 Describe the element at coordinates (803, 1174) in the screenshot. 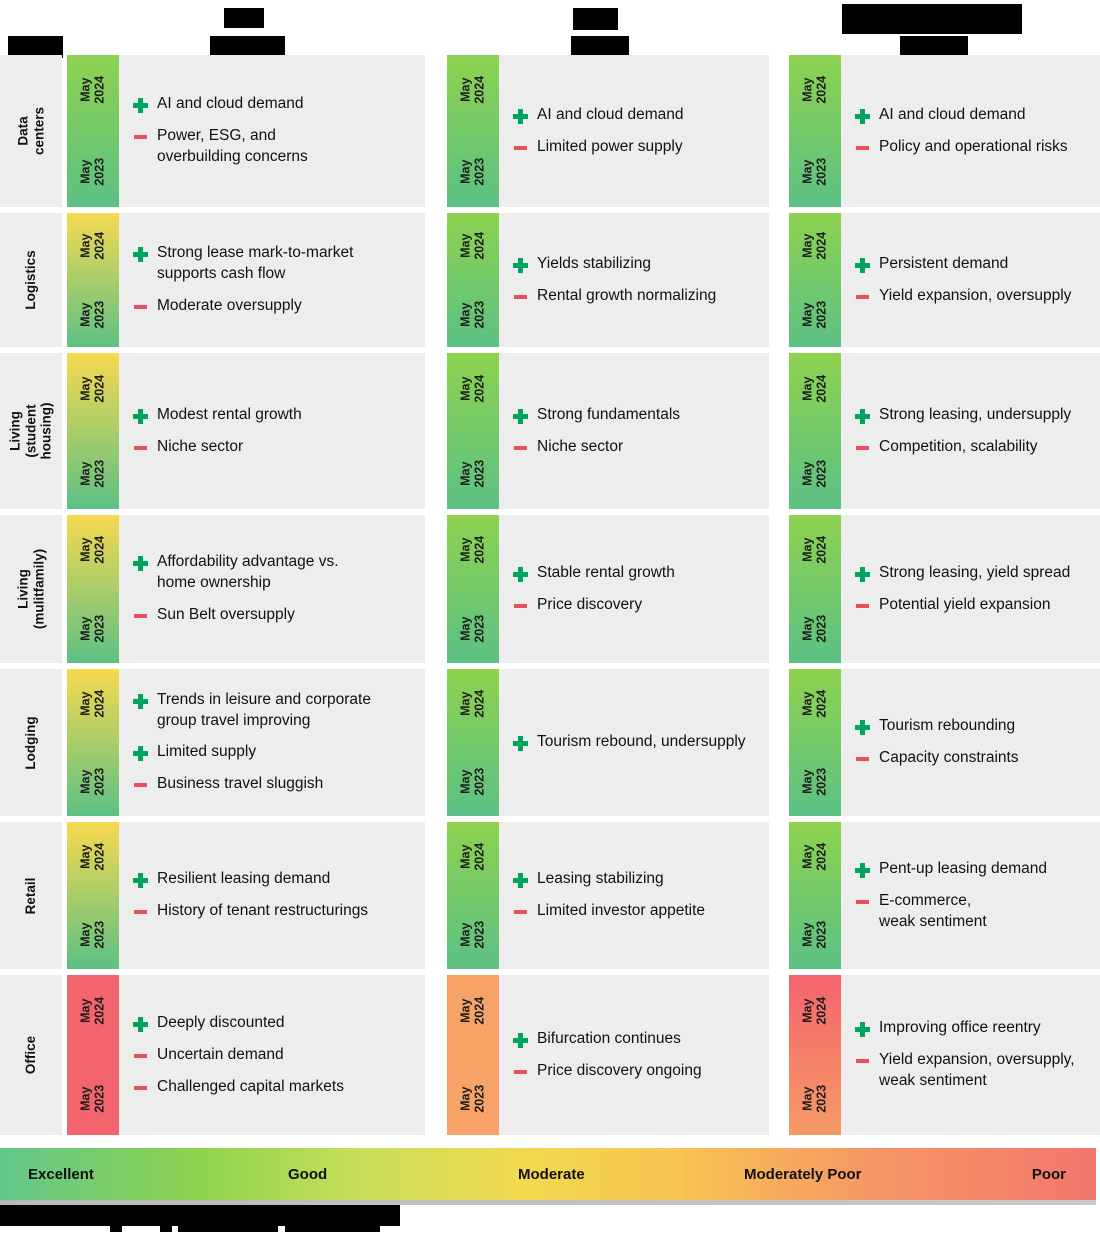

I see `legend-label: Moderately Poor` at that location.